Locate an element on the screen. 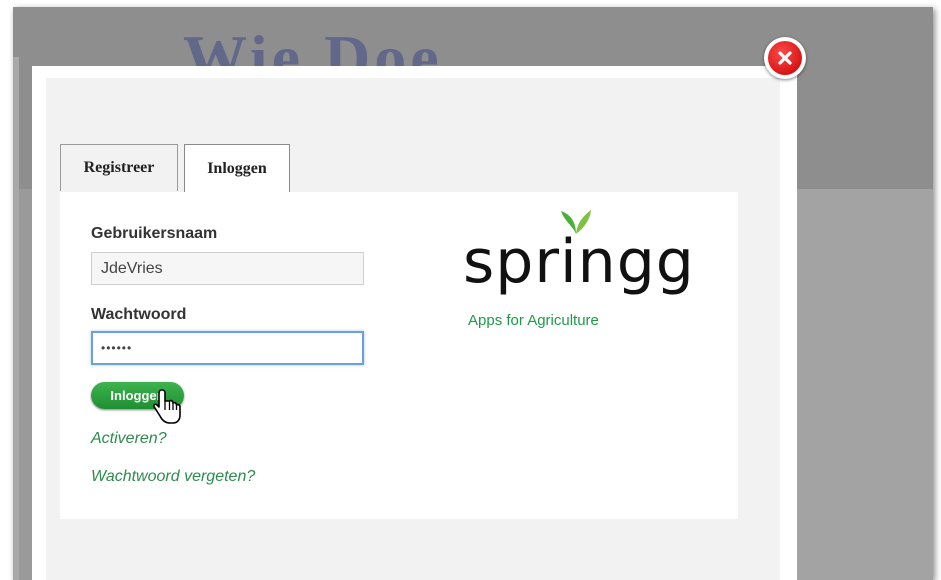 This screenshot has width=941, height=580. password-input is located at coordinates (227, 348).